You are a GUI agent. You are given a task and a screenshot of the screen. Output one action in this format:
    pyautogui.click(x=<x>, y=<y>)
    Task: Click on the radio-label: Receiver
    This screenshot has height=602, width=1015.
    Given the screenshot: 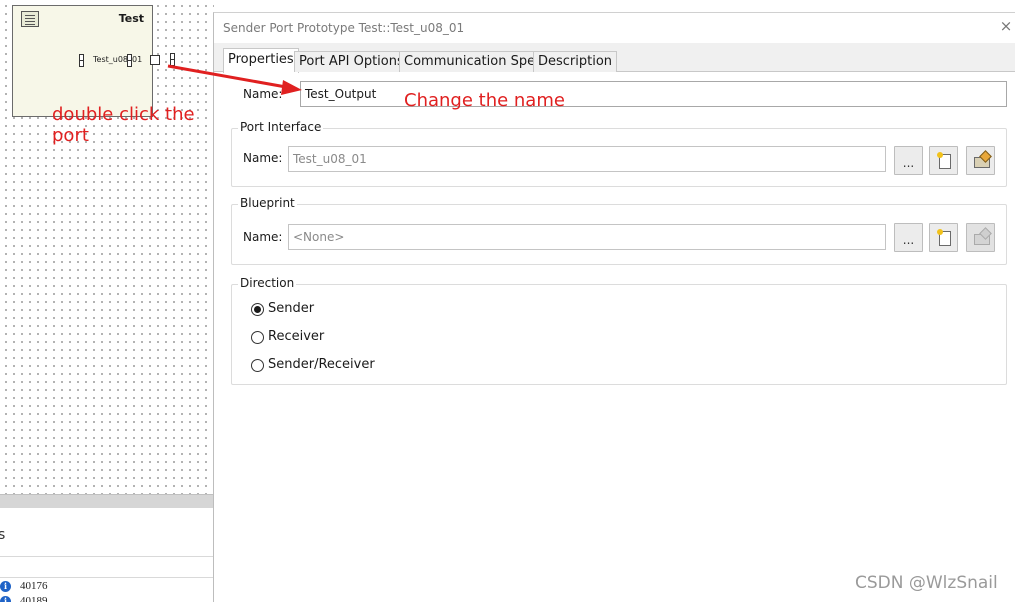 What is the action you would take?
    pyautogui.click(x=296, y=336)
    